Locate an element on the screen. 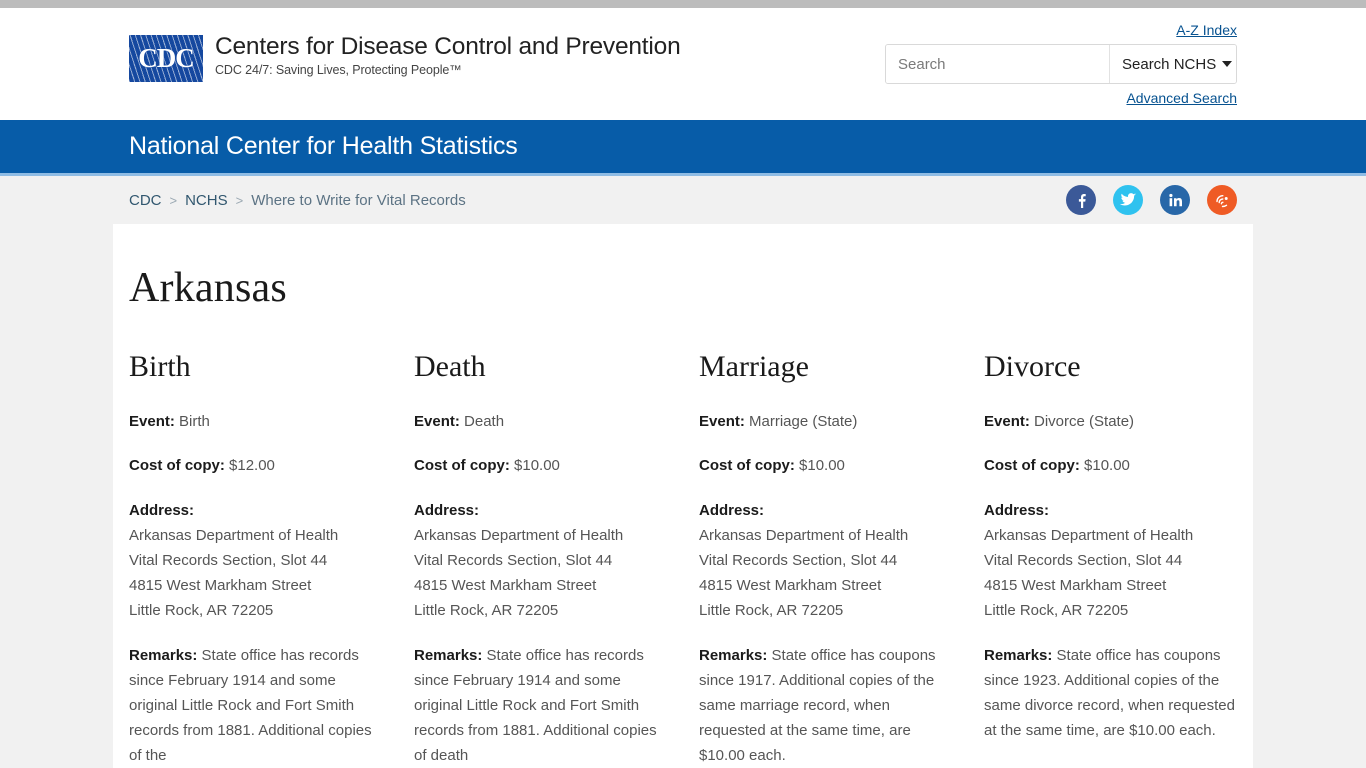 Image resolution: width=1366 pixels, height=768 pixels. column-title: Divorce is located at coordinates (1032, 367).